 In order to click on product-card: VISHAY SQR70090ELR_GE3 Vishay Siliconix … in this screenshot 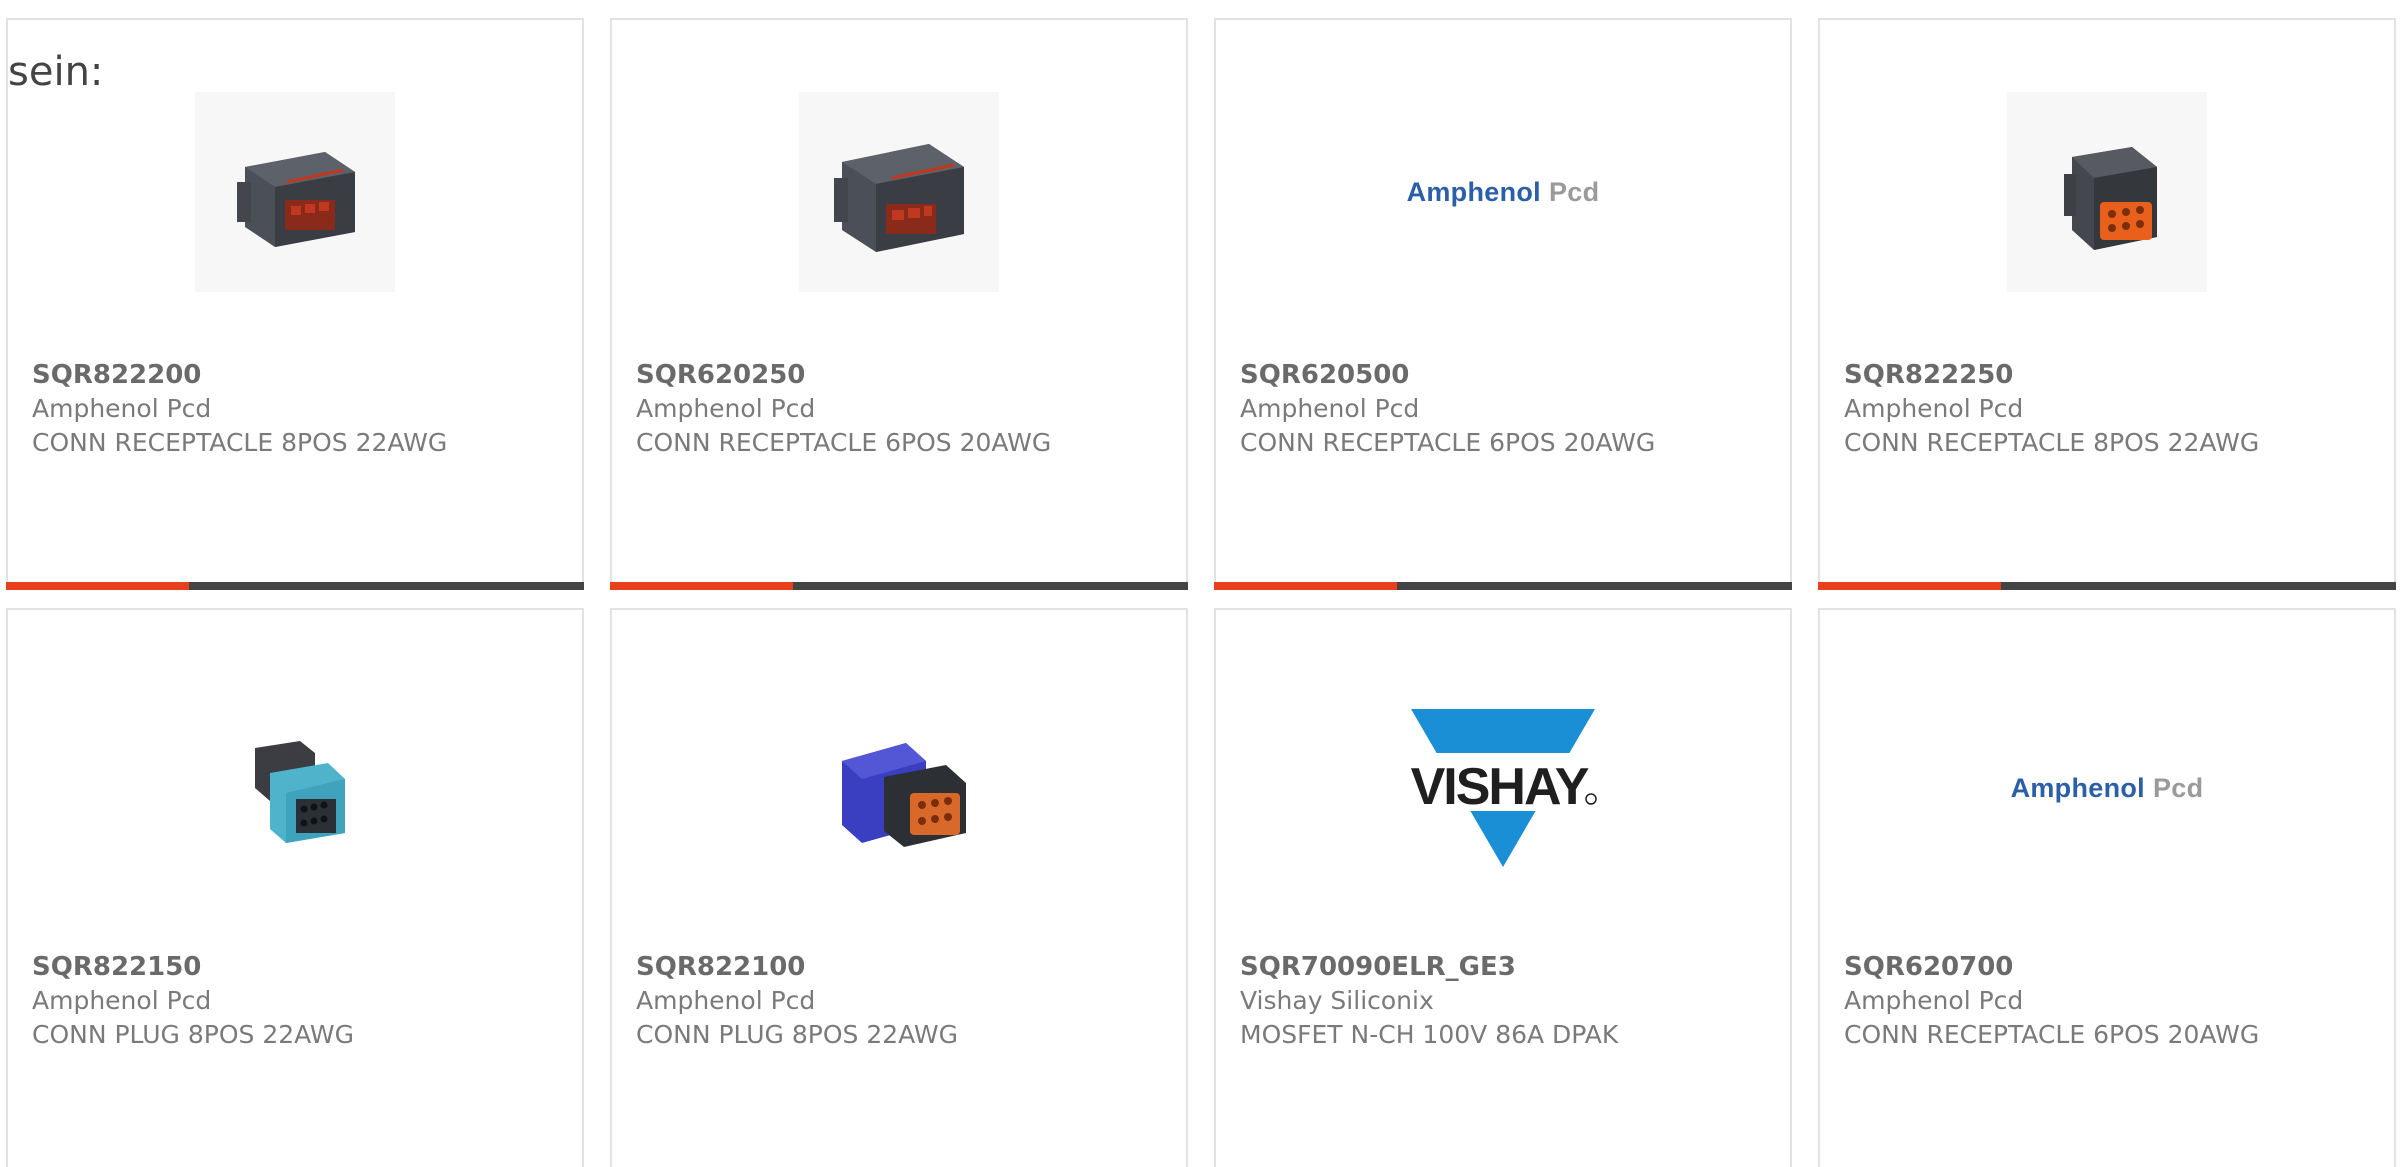, I will do `click(1503, 887)`.